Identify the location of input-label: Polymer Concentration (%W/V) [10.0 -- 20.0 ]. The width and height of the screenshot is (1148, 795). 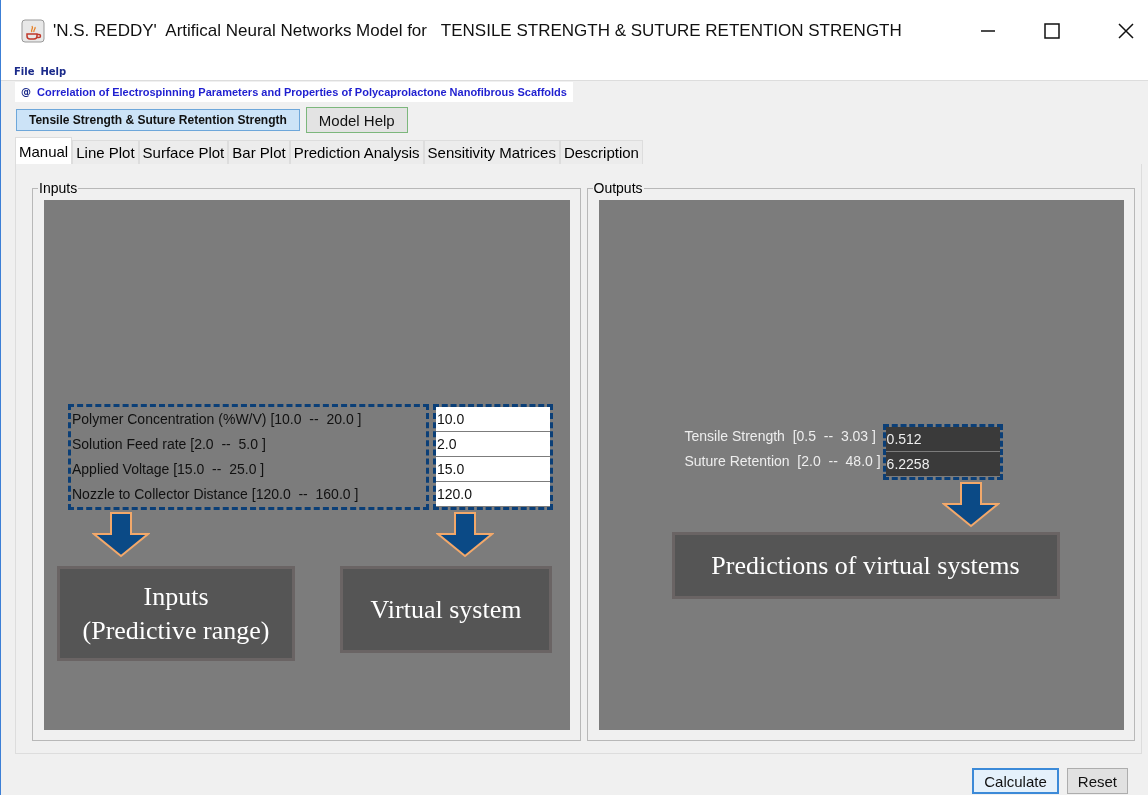
(217, 419).